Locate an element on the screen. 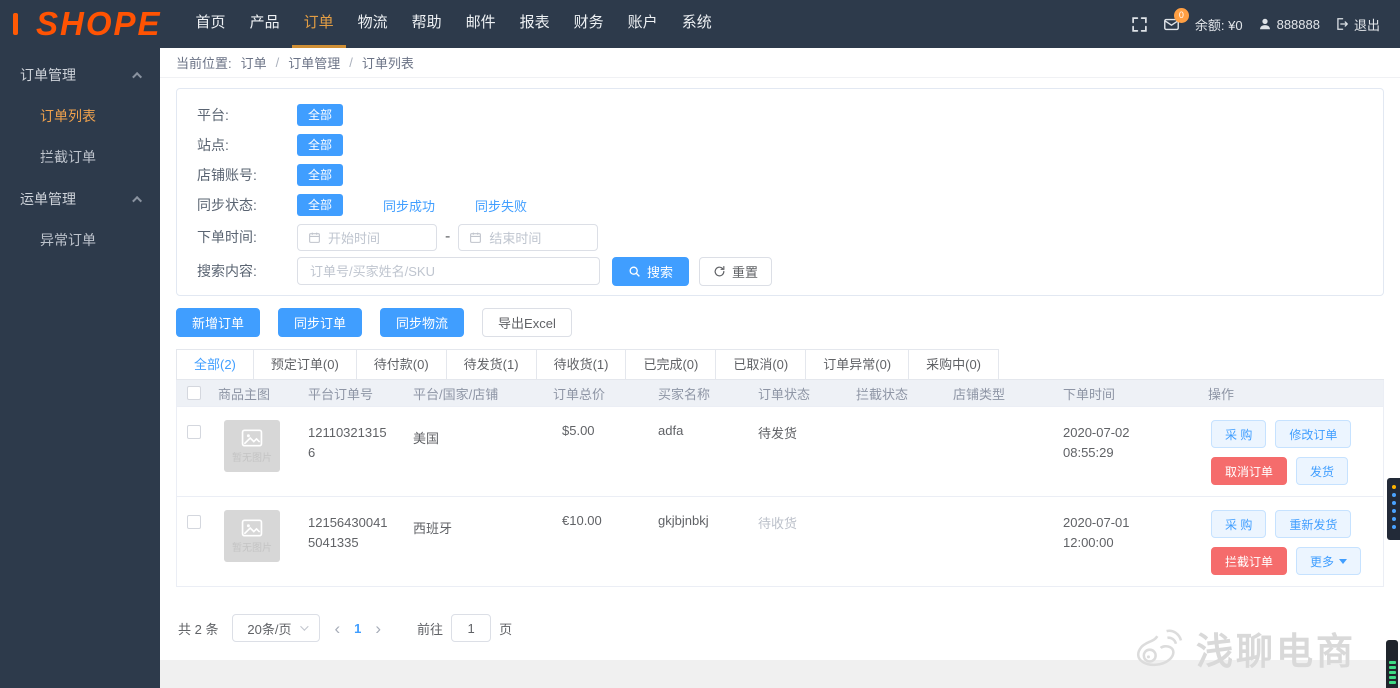  sync-all-button: 全部 is located at coordinates (320, 205).